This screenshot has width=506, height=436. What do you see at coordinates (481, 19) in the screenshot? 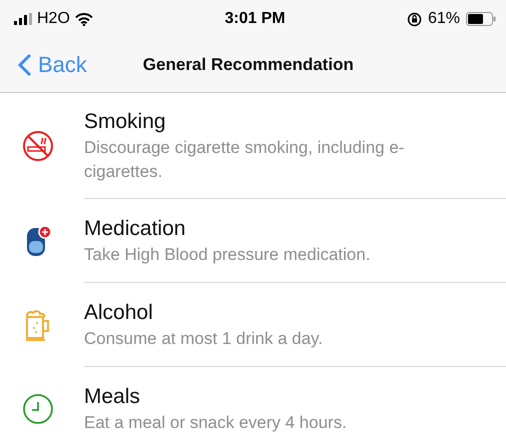
I see `battery-icon` at bounding box center [481, 19].